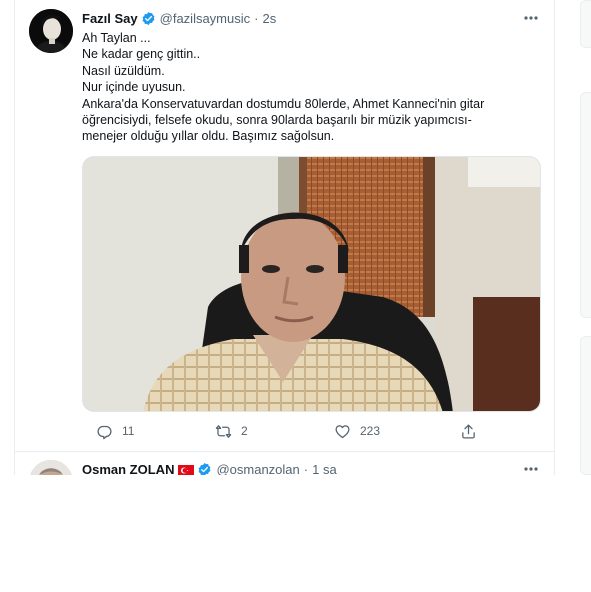  I want to click on tweet-header: Fazıl Say @fazilsaymusic · 2s, so click(179, 18).